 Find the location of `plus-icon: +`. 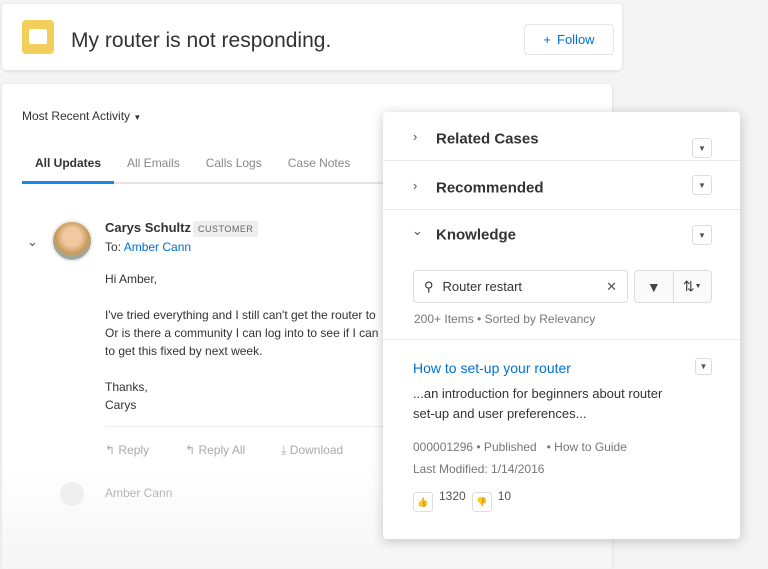

plus-icon: + is located at coordinates (547, 39).